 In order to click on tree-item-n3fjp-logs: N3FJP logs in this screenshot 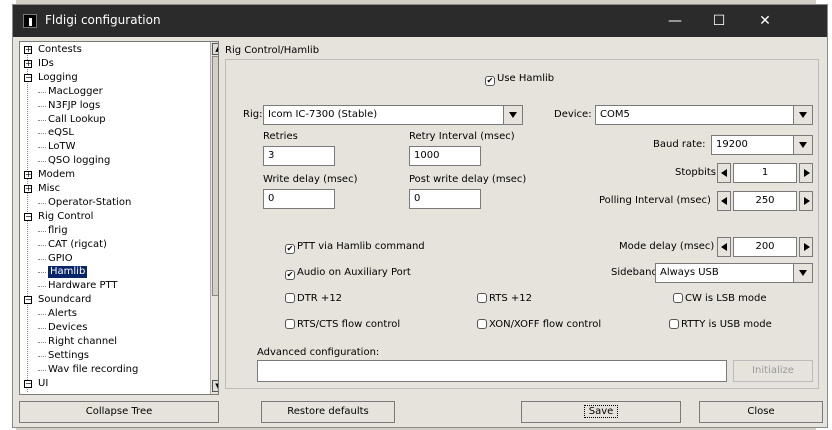, I will do `click(74, 106)`.